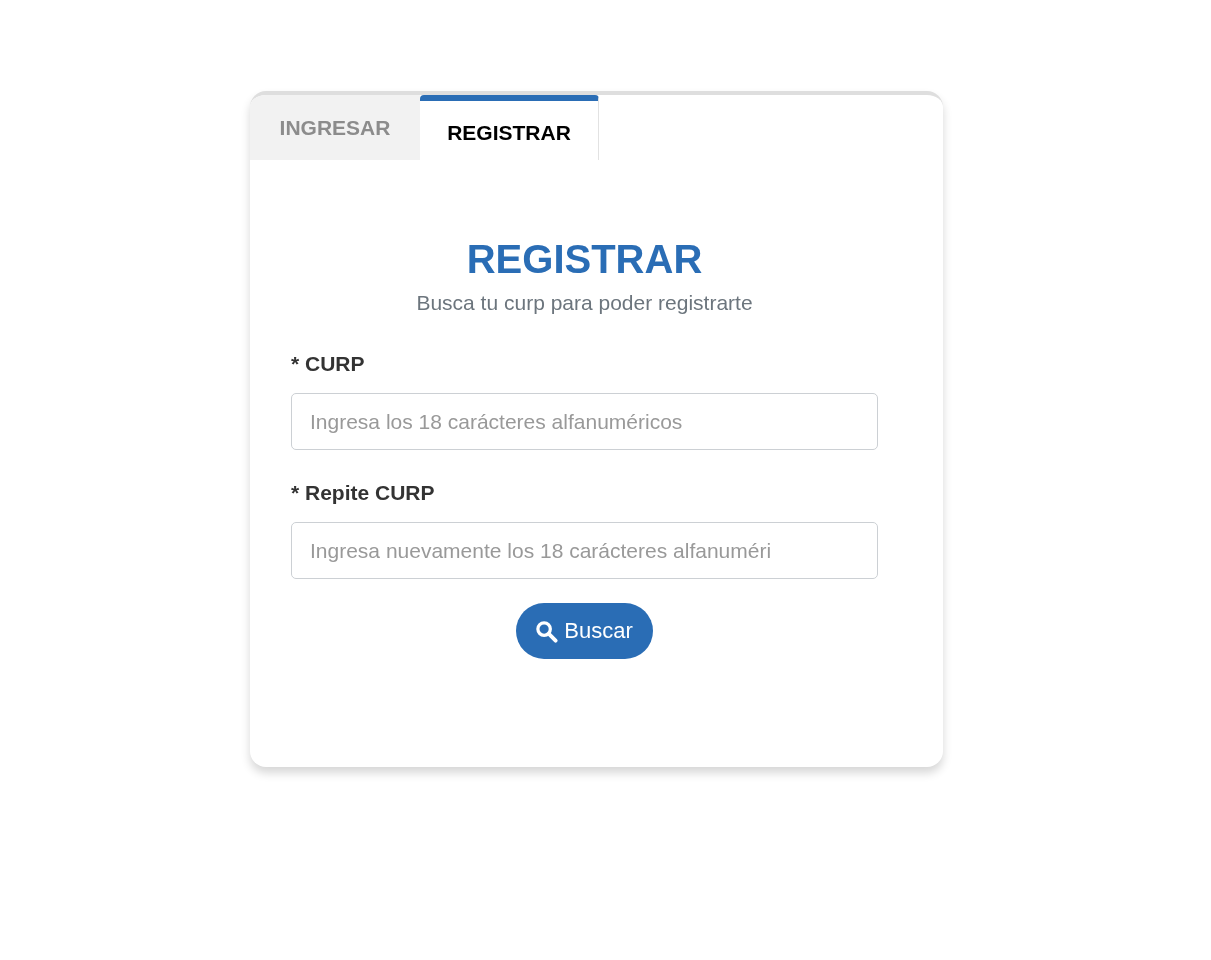  I want to click on form-subtitle: Busca tu curp para poder registrarte, so click(584, 303).